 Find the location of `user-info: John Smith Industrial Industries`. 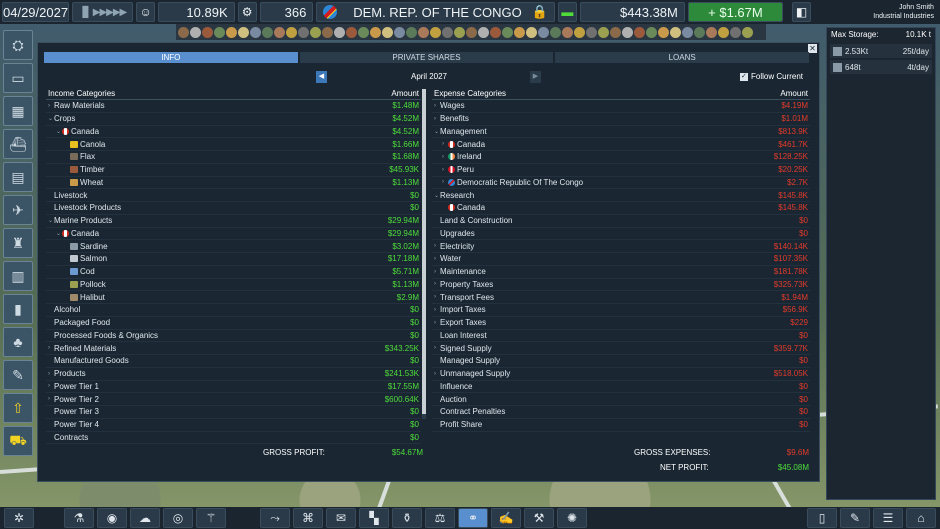

user-info: John Smith Industrial Industries is located at coordinates (876, 12).